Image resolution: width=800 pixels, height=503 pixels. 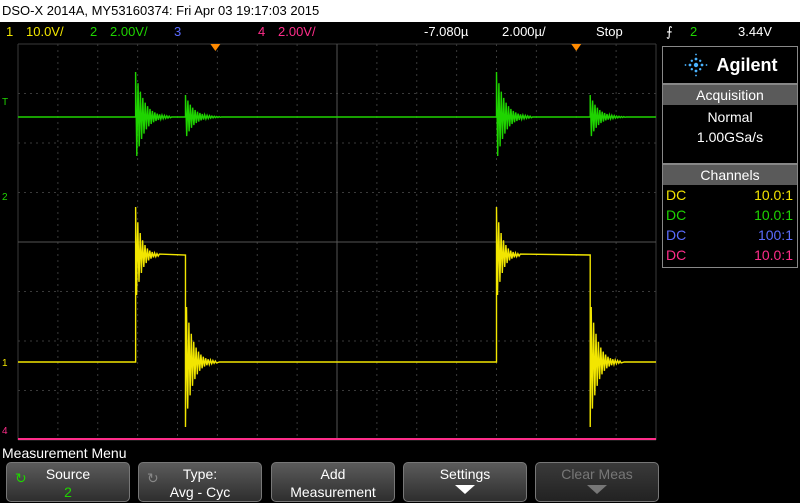 What do you see at coordinates (129, 31) in the screenshot?
I see `ch2-scale: 2.00V/` at bounding box center [129, 31].